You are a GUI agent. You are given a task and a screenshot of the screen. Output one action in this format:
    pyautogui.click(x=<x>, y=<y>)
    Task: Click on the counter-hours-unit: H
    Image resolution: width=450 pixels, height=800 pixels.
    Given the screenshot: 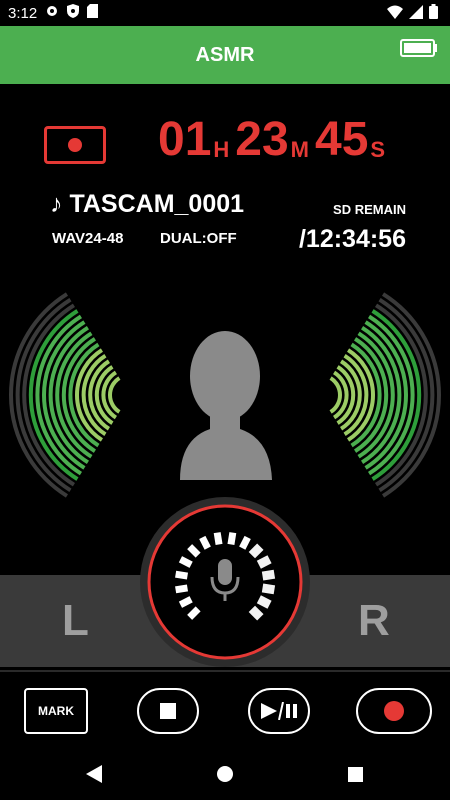 What is the action you would take?
    pyautogui.click(x=221, y=149)
    